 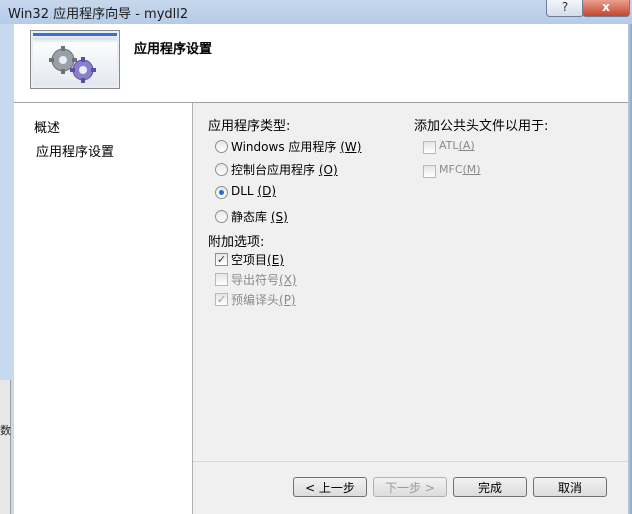 I want to click on radio-console-app-label: 控制台应用程序, so click(x=273, y=170).